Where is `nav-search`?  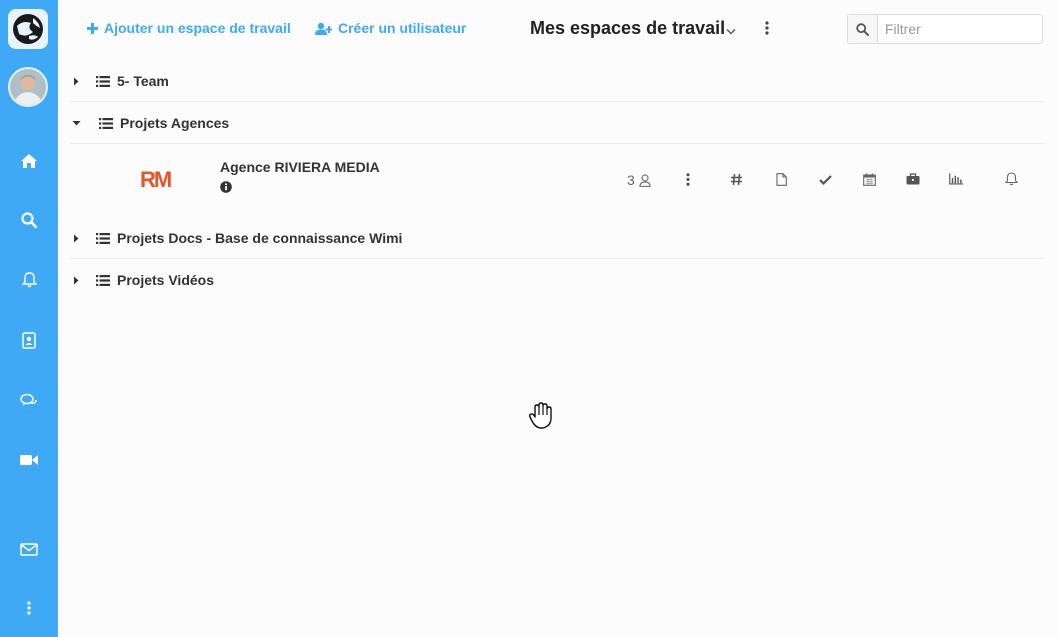
nav-search is located at coordinates (29, 220).